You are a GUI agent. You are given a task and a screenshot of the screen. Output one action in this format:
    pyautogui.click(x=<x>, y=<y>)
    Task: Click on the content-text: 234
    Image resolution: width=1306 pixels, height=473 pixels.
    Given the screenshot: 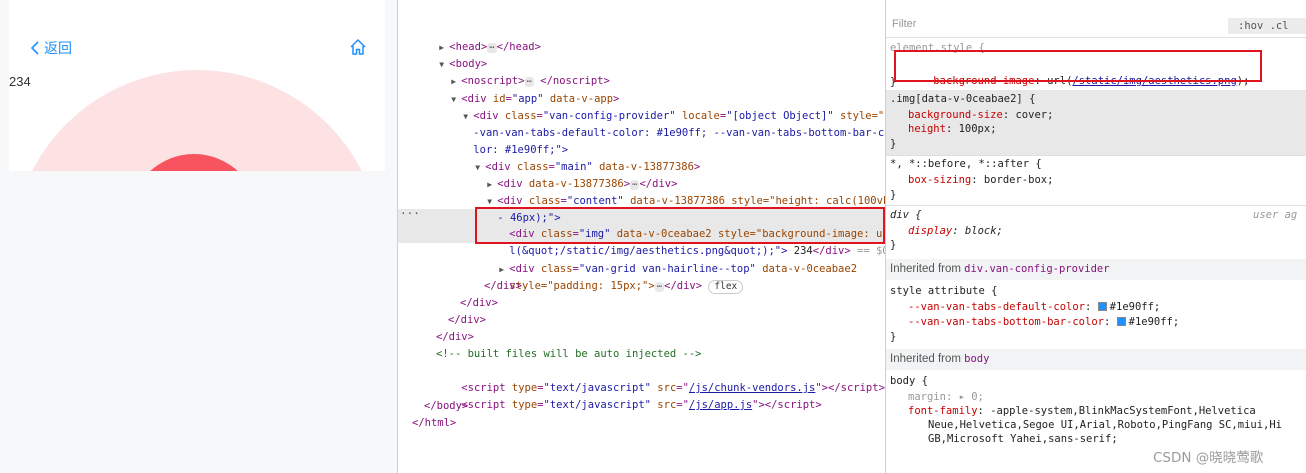 What is the action you would take?
    pyautogui.click(x=20, y=81)
    